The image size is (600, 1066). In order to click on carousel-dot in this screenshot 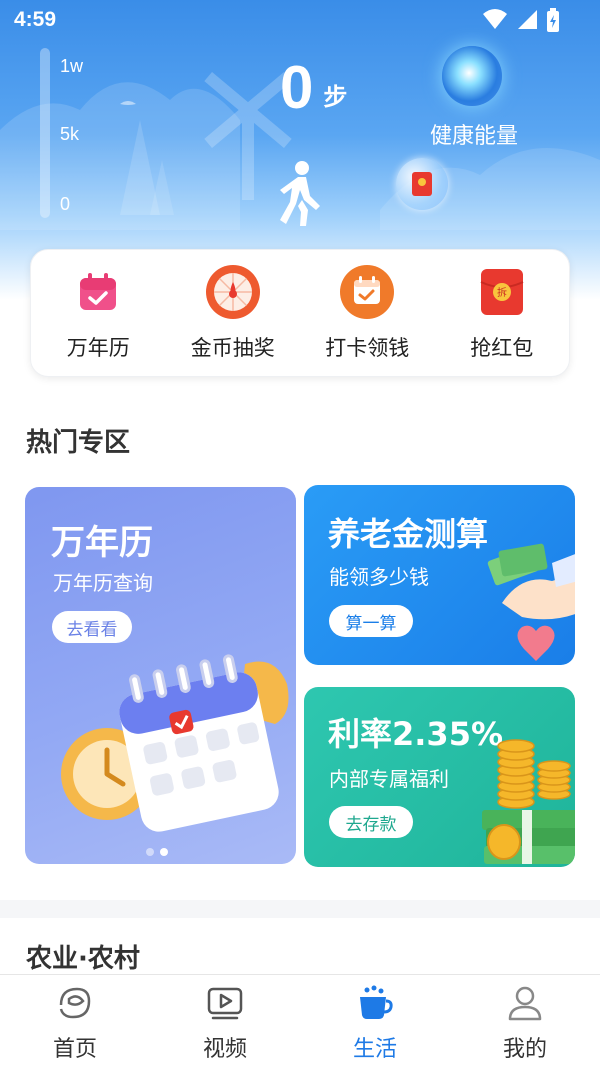, I will do `click(150, 852)`.